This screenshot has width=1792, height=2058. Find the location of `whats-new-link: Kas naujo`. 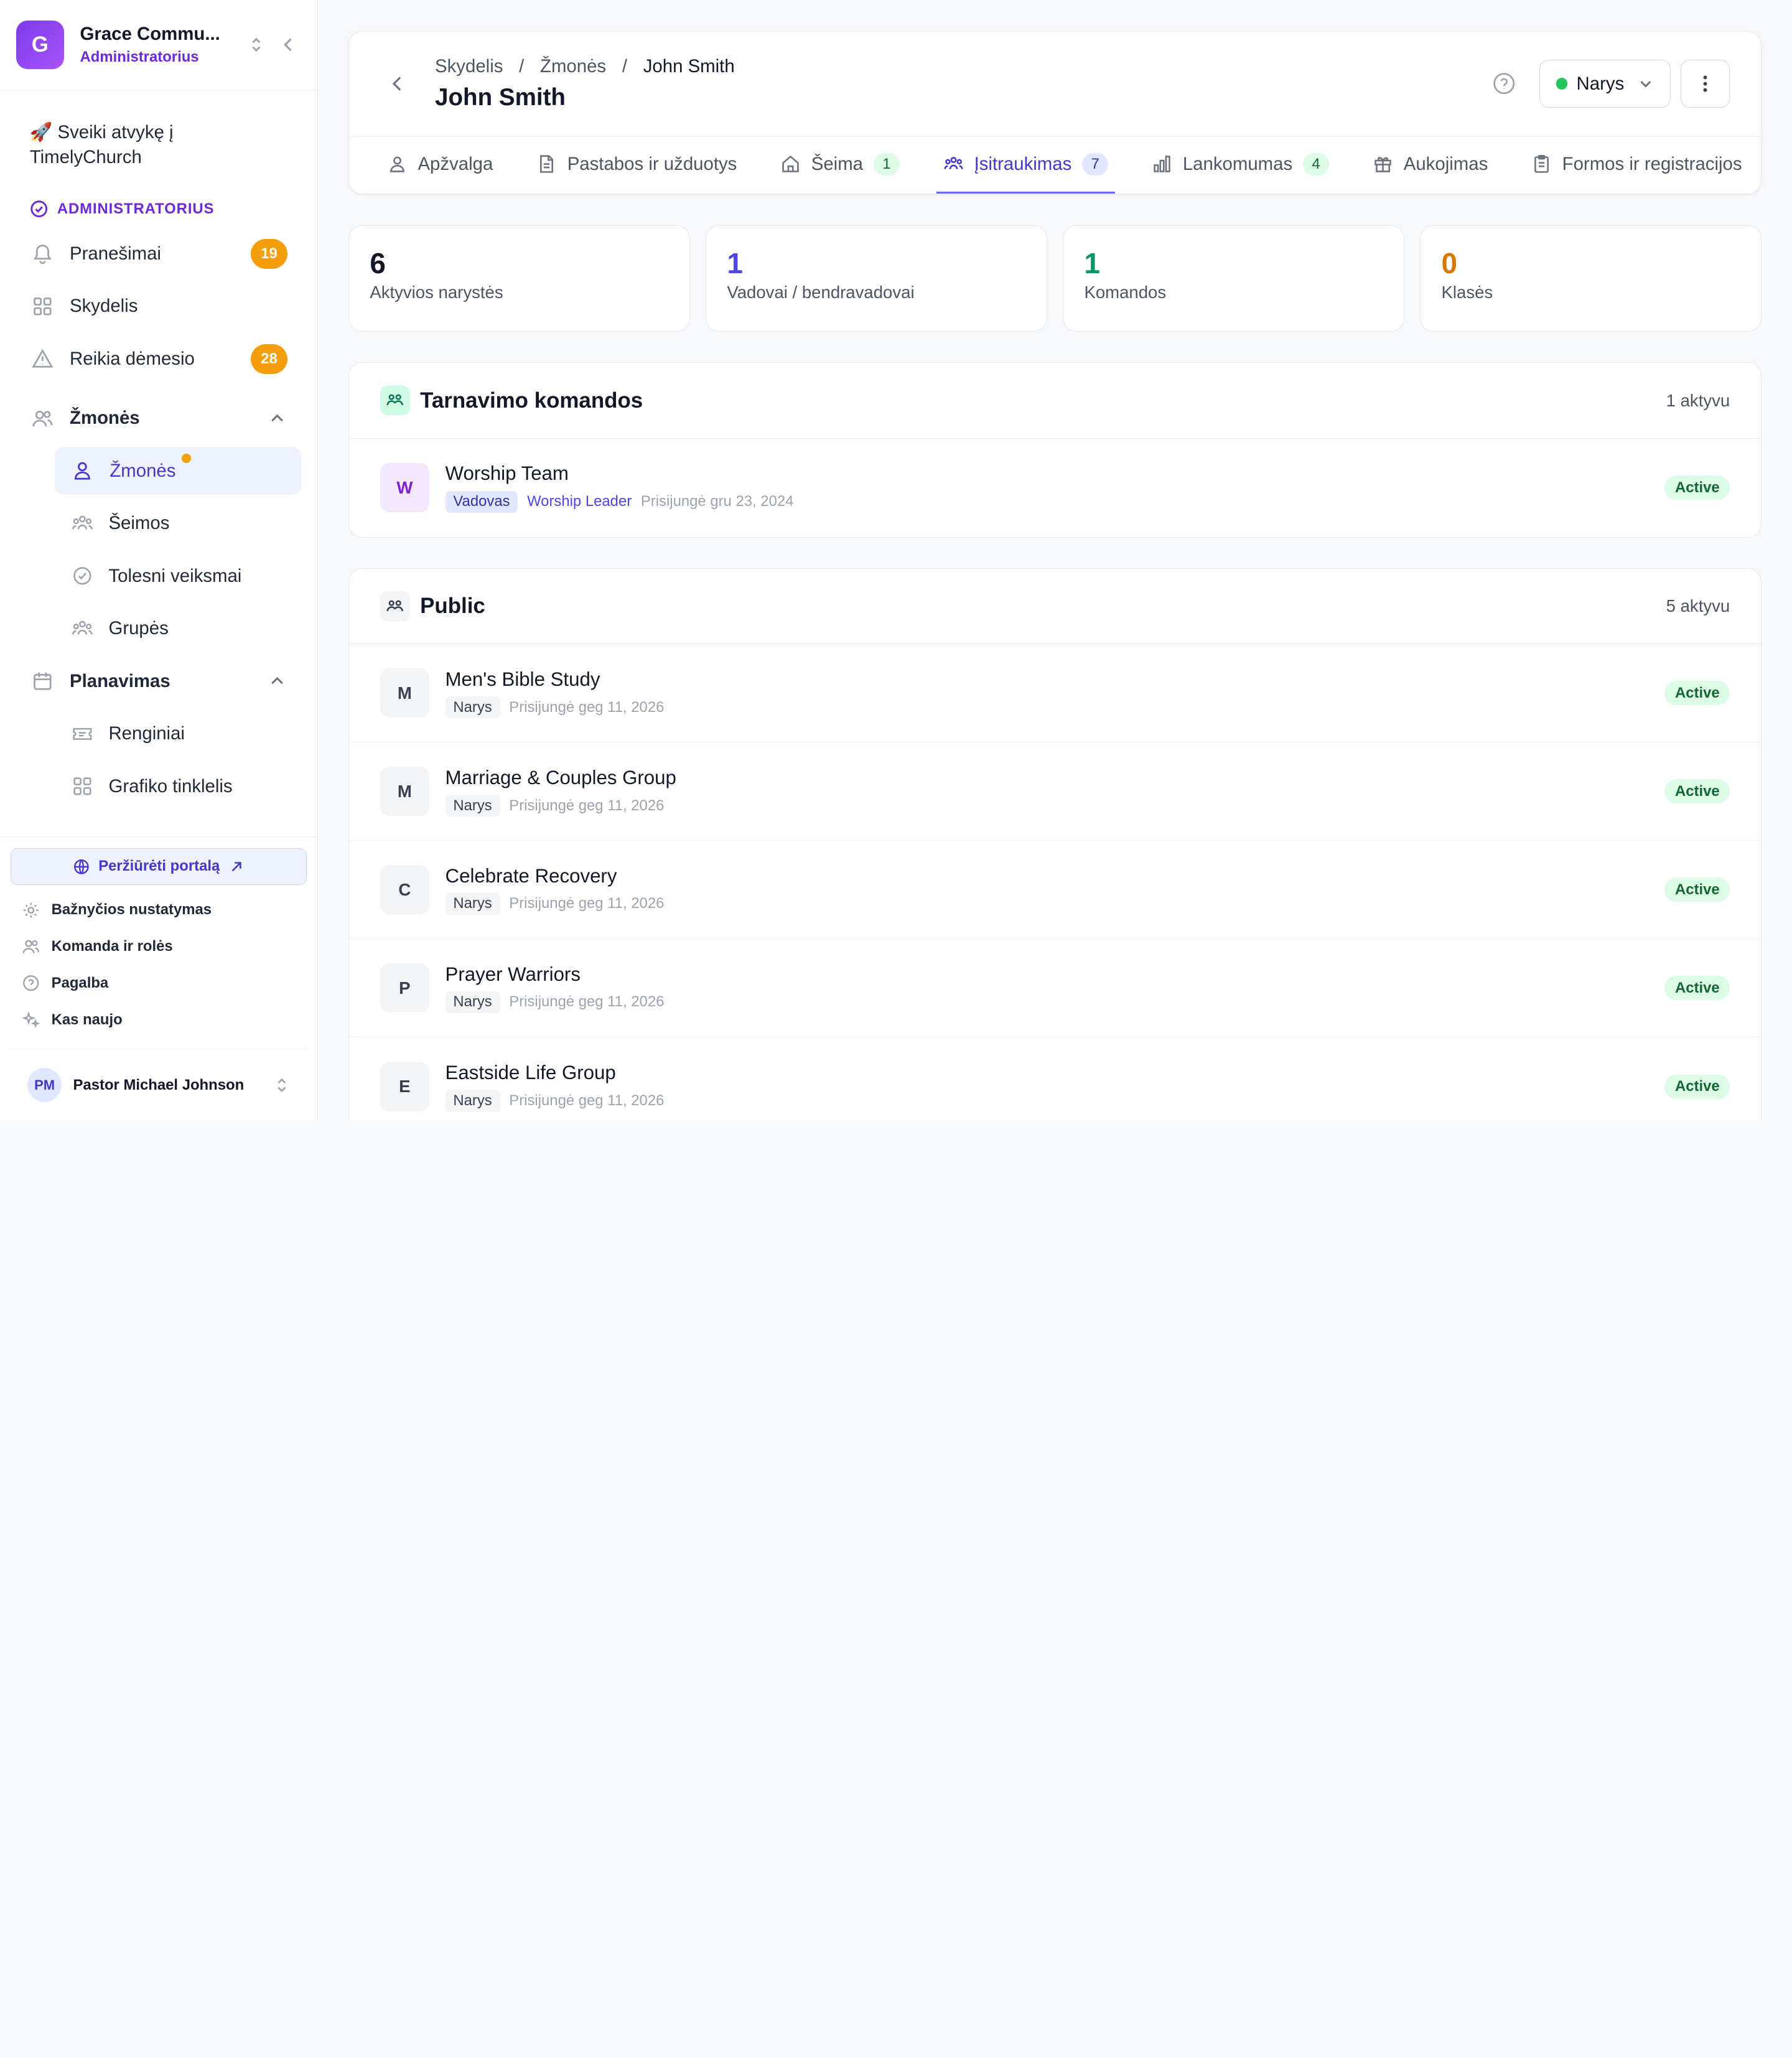

whats-new-link: Kas naujo is located at coordinates (159, 1019).